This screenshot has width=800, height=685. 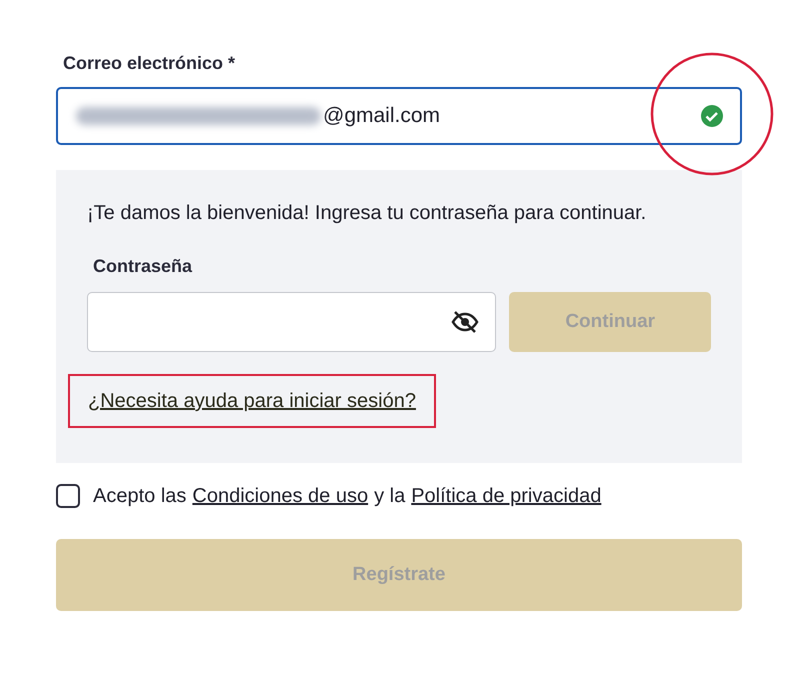 I want to click on terms-link: Política de privacidad, so click(x=506, y=496).